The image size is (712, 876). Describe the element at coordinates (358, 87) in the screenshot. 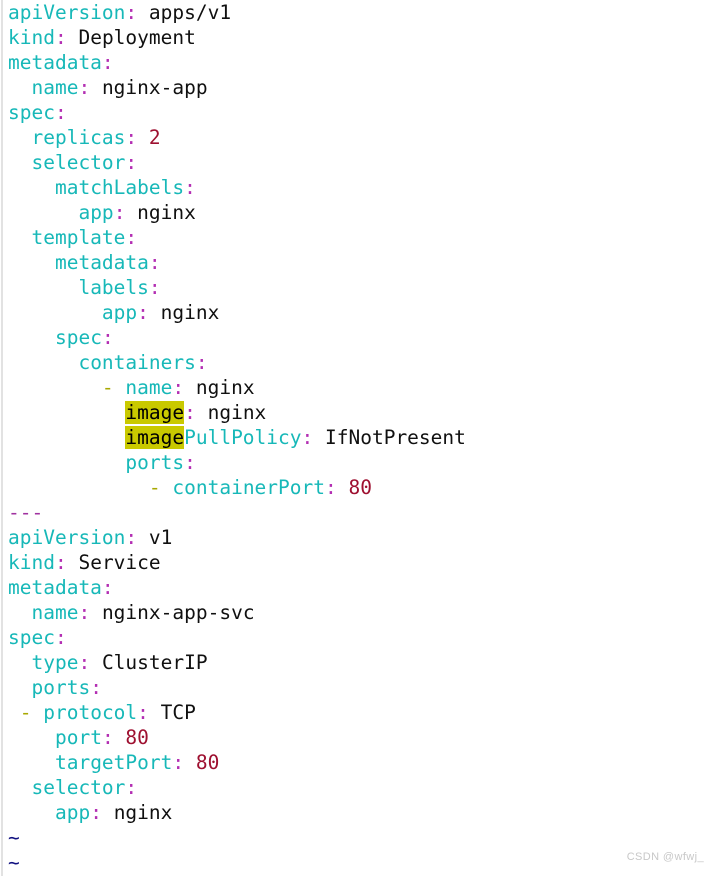

I see `code-line: name: nginx-app` at that location.